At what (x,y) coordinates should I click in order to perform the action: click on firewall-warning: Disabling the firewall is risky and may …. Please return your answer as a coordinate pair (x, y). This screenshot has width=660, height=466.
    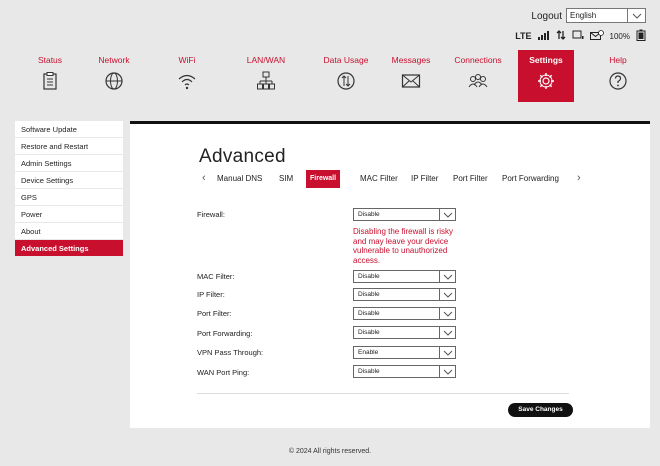
    Looking at the image, I should click on (403, 246).